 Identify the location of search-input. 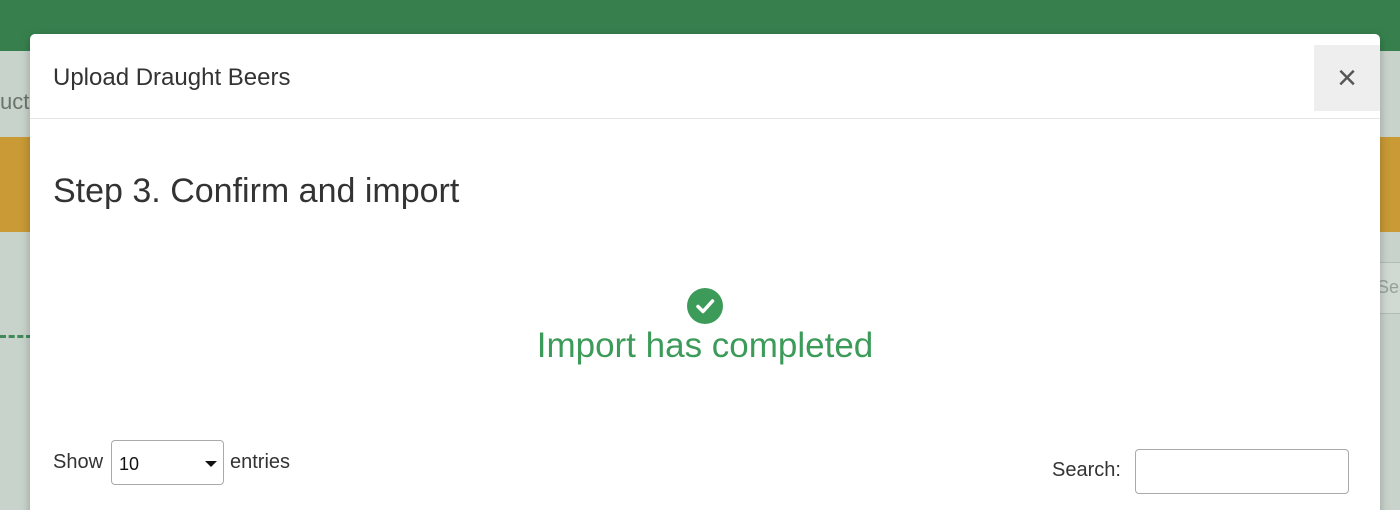
(1242, 471).